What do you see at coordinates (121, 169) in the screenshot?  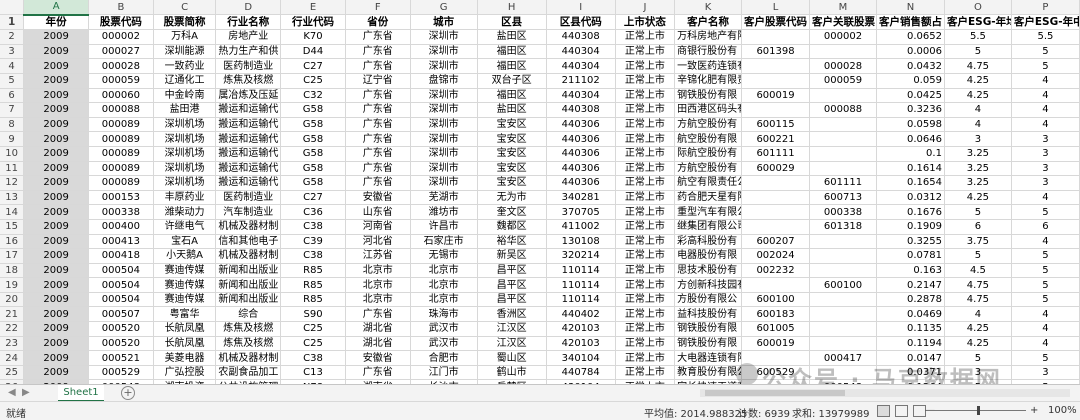 I see `cell: 000089` at bounding box center [121, 169].